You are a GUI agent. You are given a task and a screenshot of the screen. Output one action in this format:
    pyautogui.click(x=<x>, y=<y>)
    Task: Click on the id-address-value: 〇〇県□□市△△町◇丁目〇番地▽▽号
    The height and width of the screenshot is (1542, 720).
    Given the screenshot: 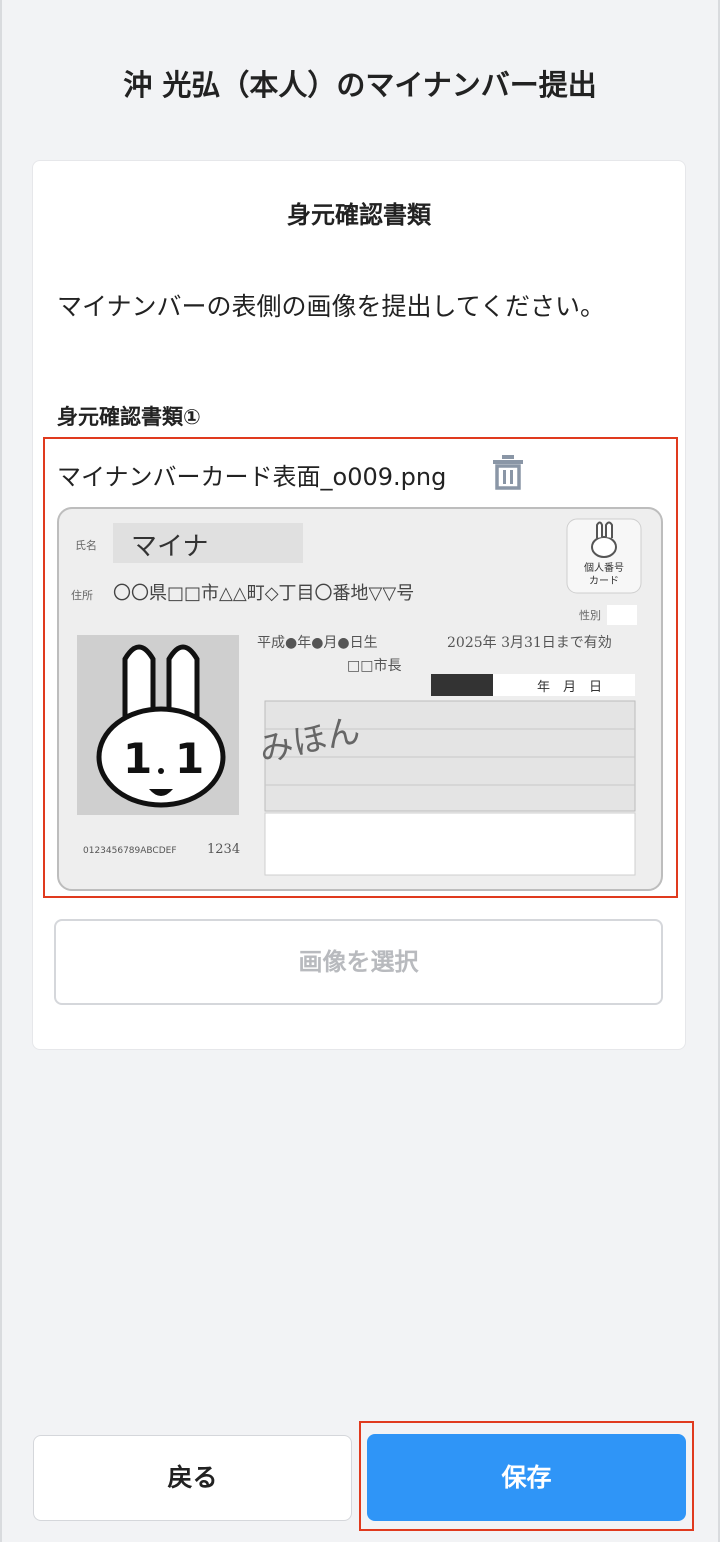 What is the action you would take?
    pyautogui.click(x=263, y=593)
    